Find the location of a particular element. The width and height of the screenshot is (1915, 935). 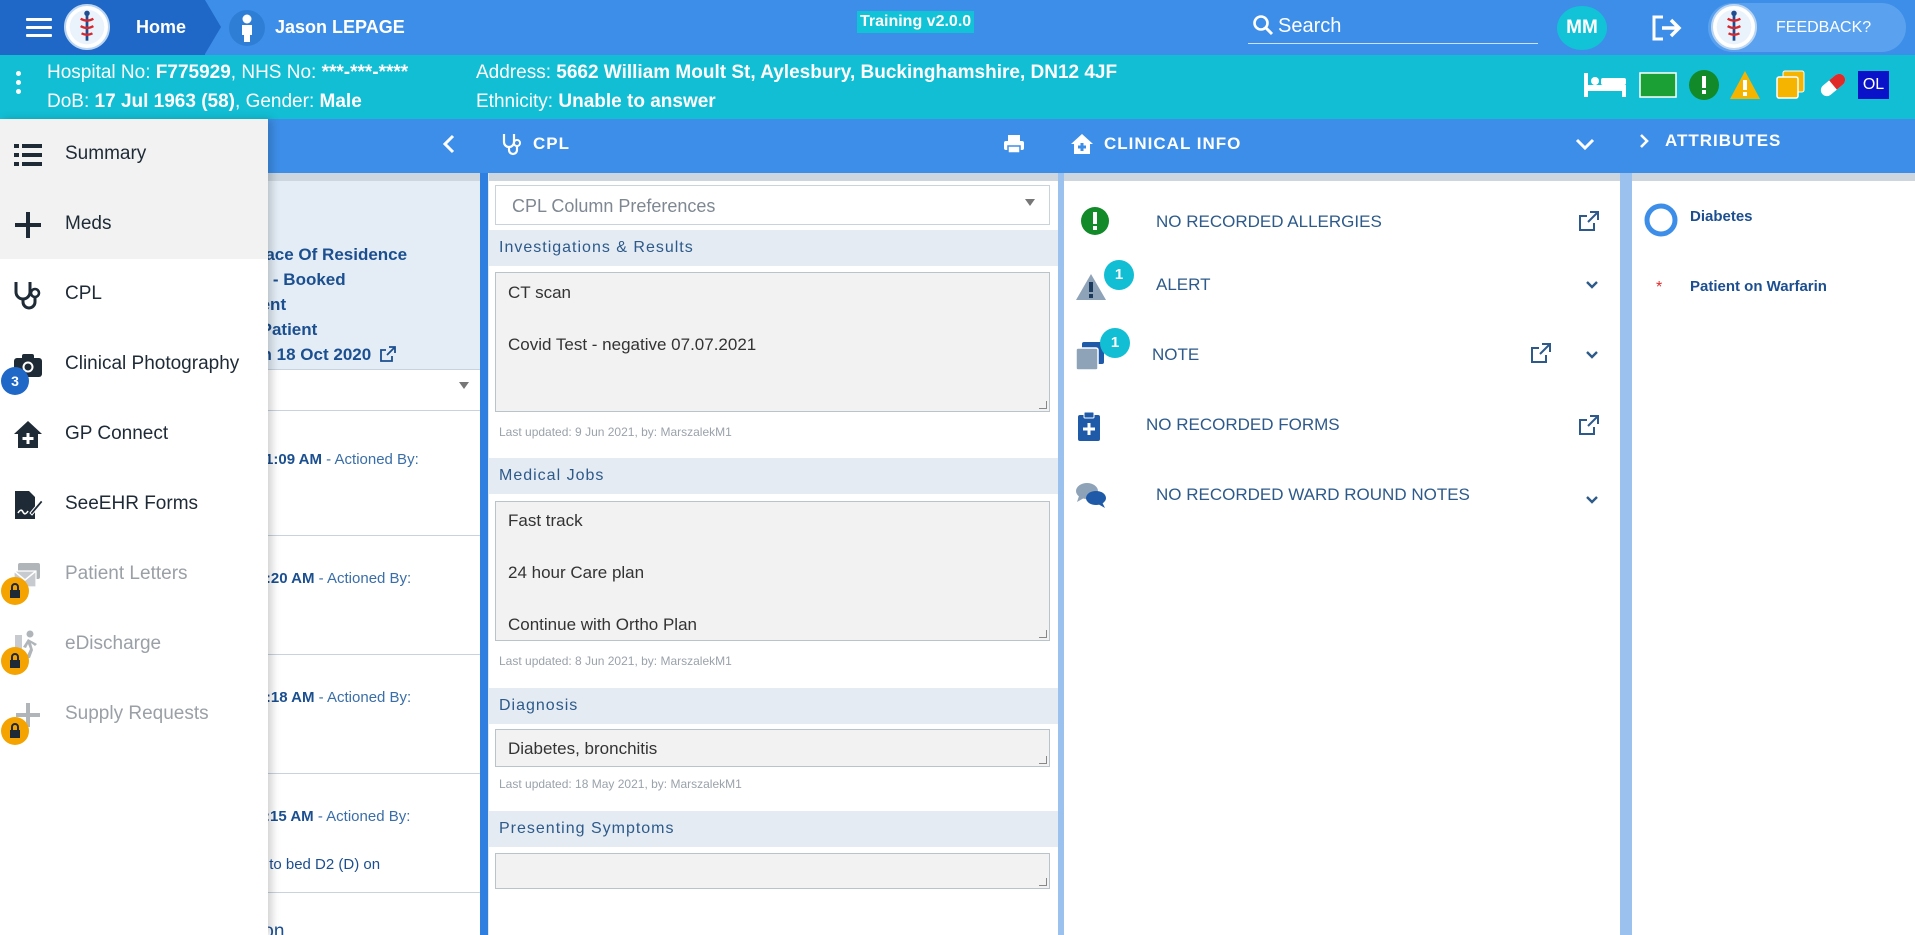

home-segment: Home is located at coordinates (110, 27).